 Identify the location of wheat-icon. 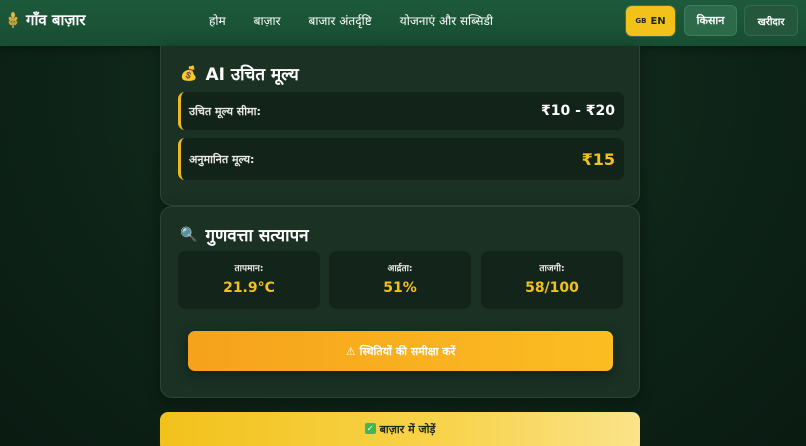
(13, 20).